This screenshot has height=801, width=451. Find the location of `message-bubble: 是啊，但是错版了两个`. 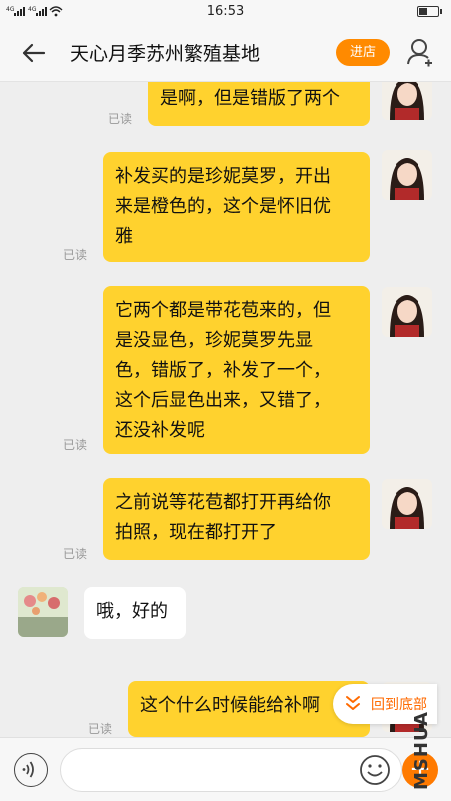

message-bubble: 是啊，但是错版了两个 is located at coordinates (259, 104).